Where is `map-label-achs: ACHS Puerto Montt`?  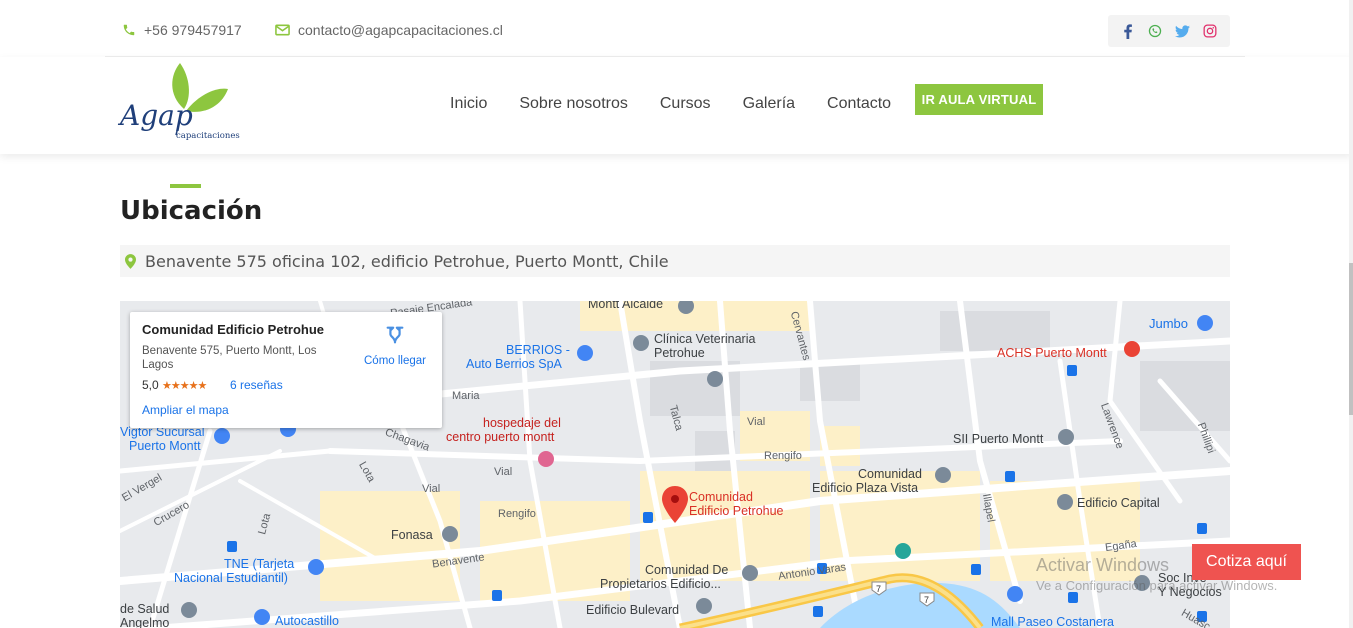
map-label-achs: ACHS Puerto Montt is located at coordinates (1052, 353).